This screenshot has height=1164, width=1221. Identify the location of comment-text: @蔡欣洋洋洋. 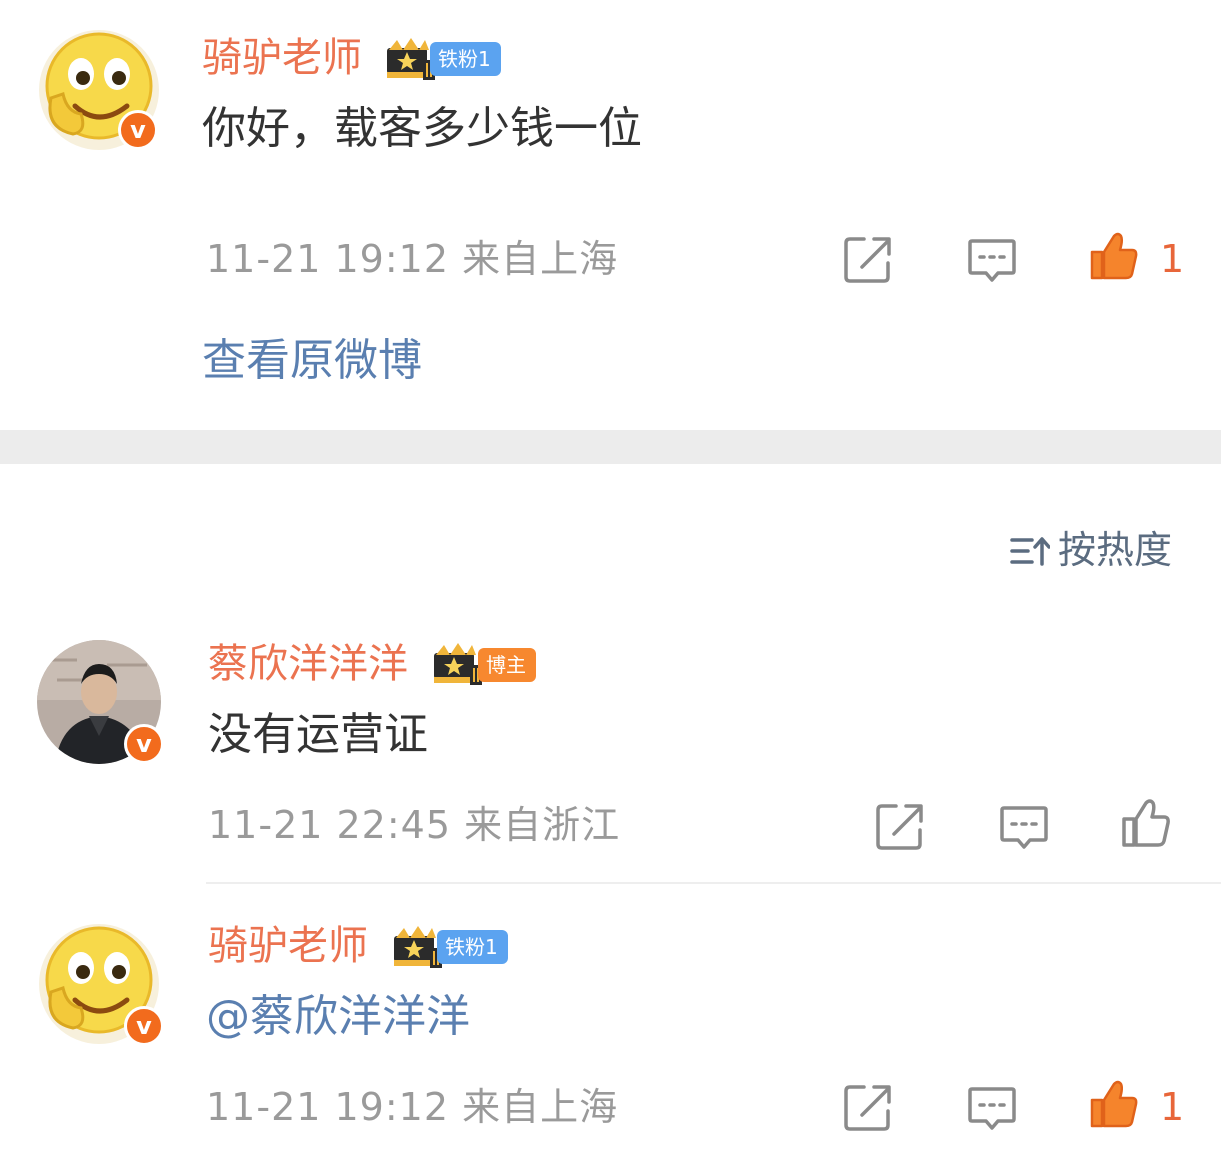
(338, 1017).